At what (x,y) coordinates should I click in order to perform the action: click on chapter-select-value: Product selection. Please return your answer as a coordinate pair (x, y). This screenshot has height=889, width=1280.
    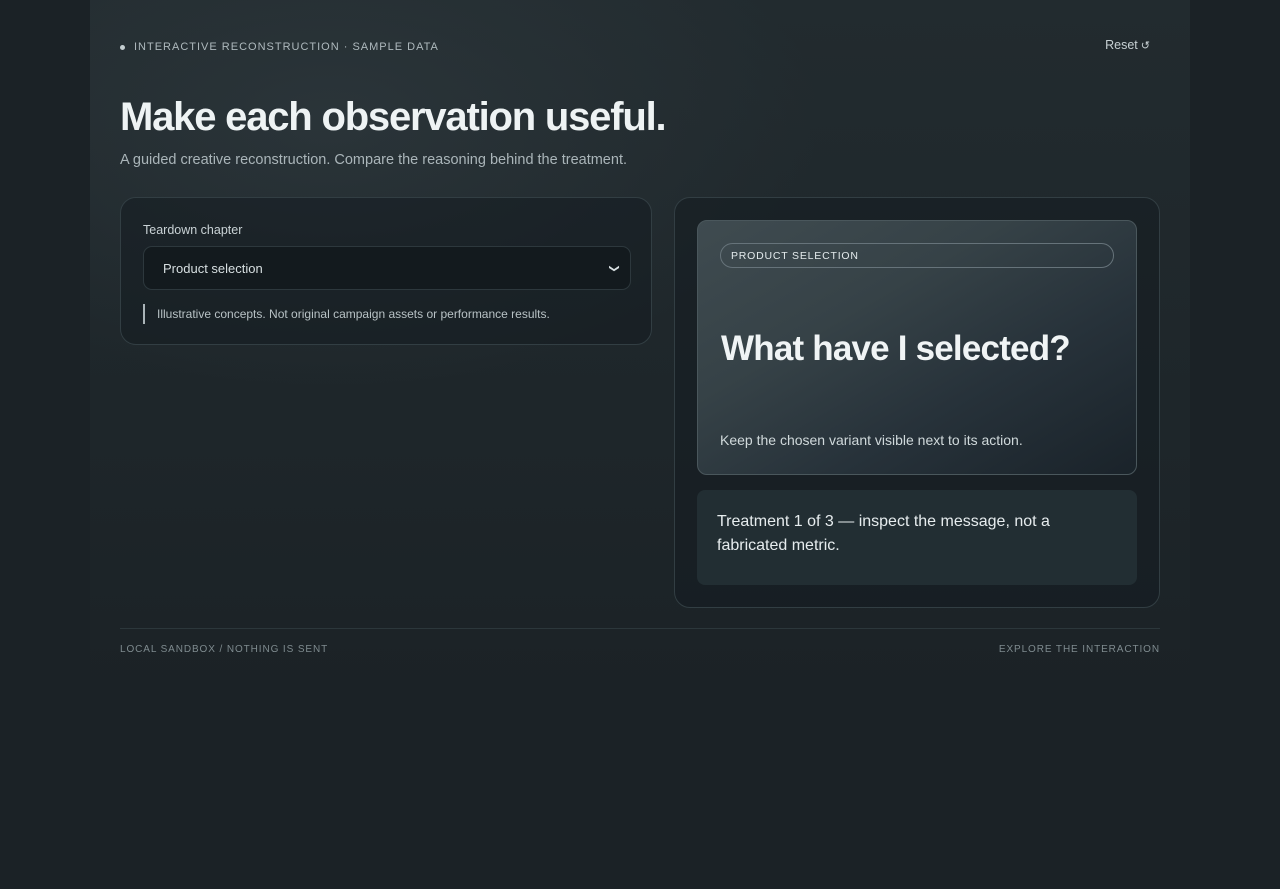
    Looking at the image, I should click on (213, 268).